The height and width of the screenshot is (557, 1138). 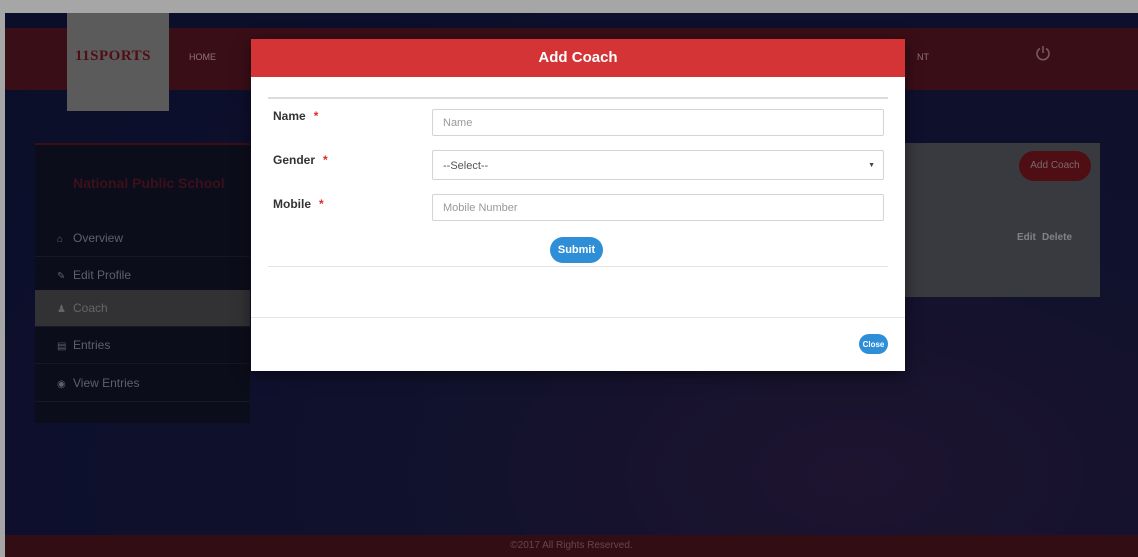 I want to click on gender-label: Gender *, so click(x=300, y=160).